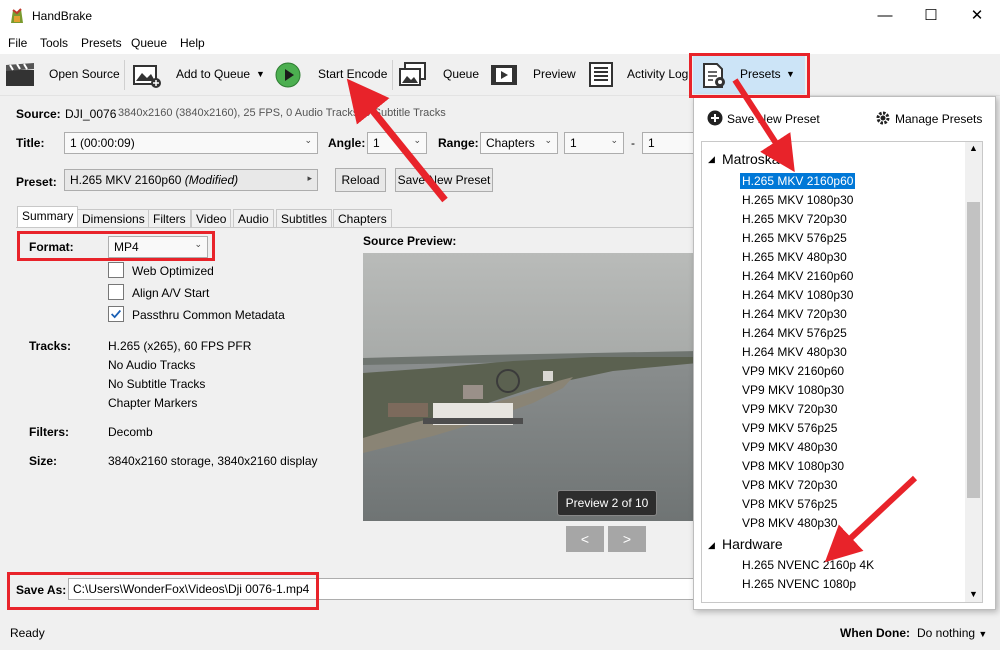 The image size is (1000, 650). Describe the element at coordinates (799, 584) in the screenshot. I see `preset-item: H.265 NVENC 1080p` at that location.